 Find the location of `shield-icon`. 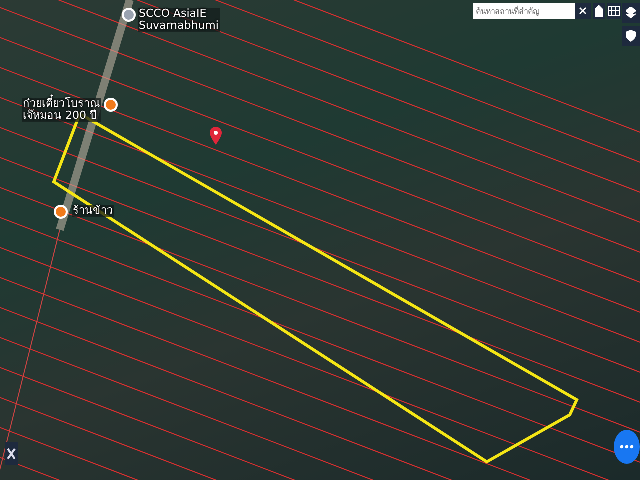

shield-icon is located at coordinates (631, 36).